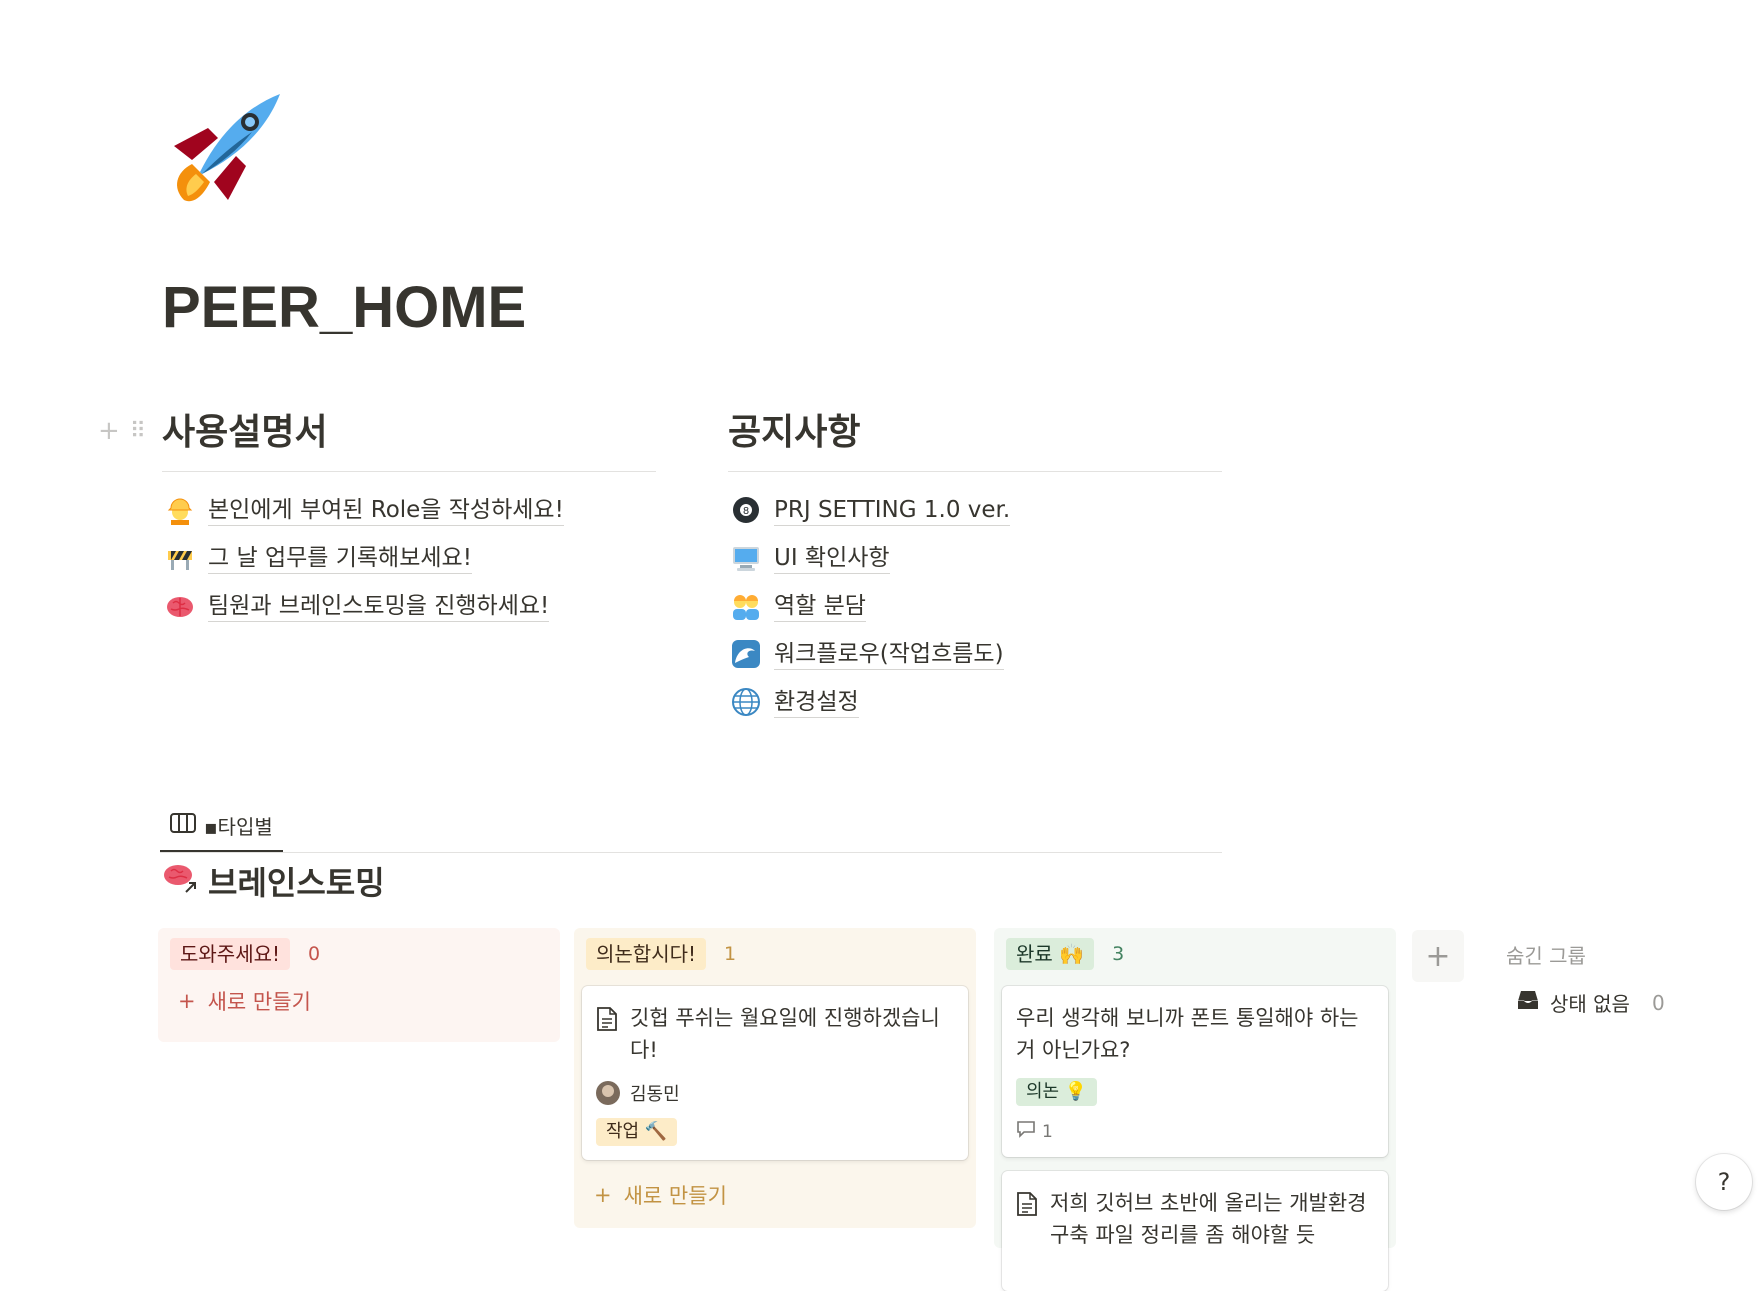  I want to click on card-title: 우리 생각해 보니까 폰트 통일해야 하는거 아닌가요?, so click(1187, 1034).